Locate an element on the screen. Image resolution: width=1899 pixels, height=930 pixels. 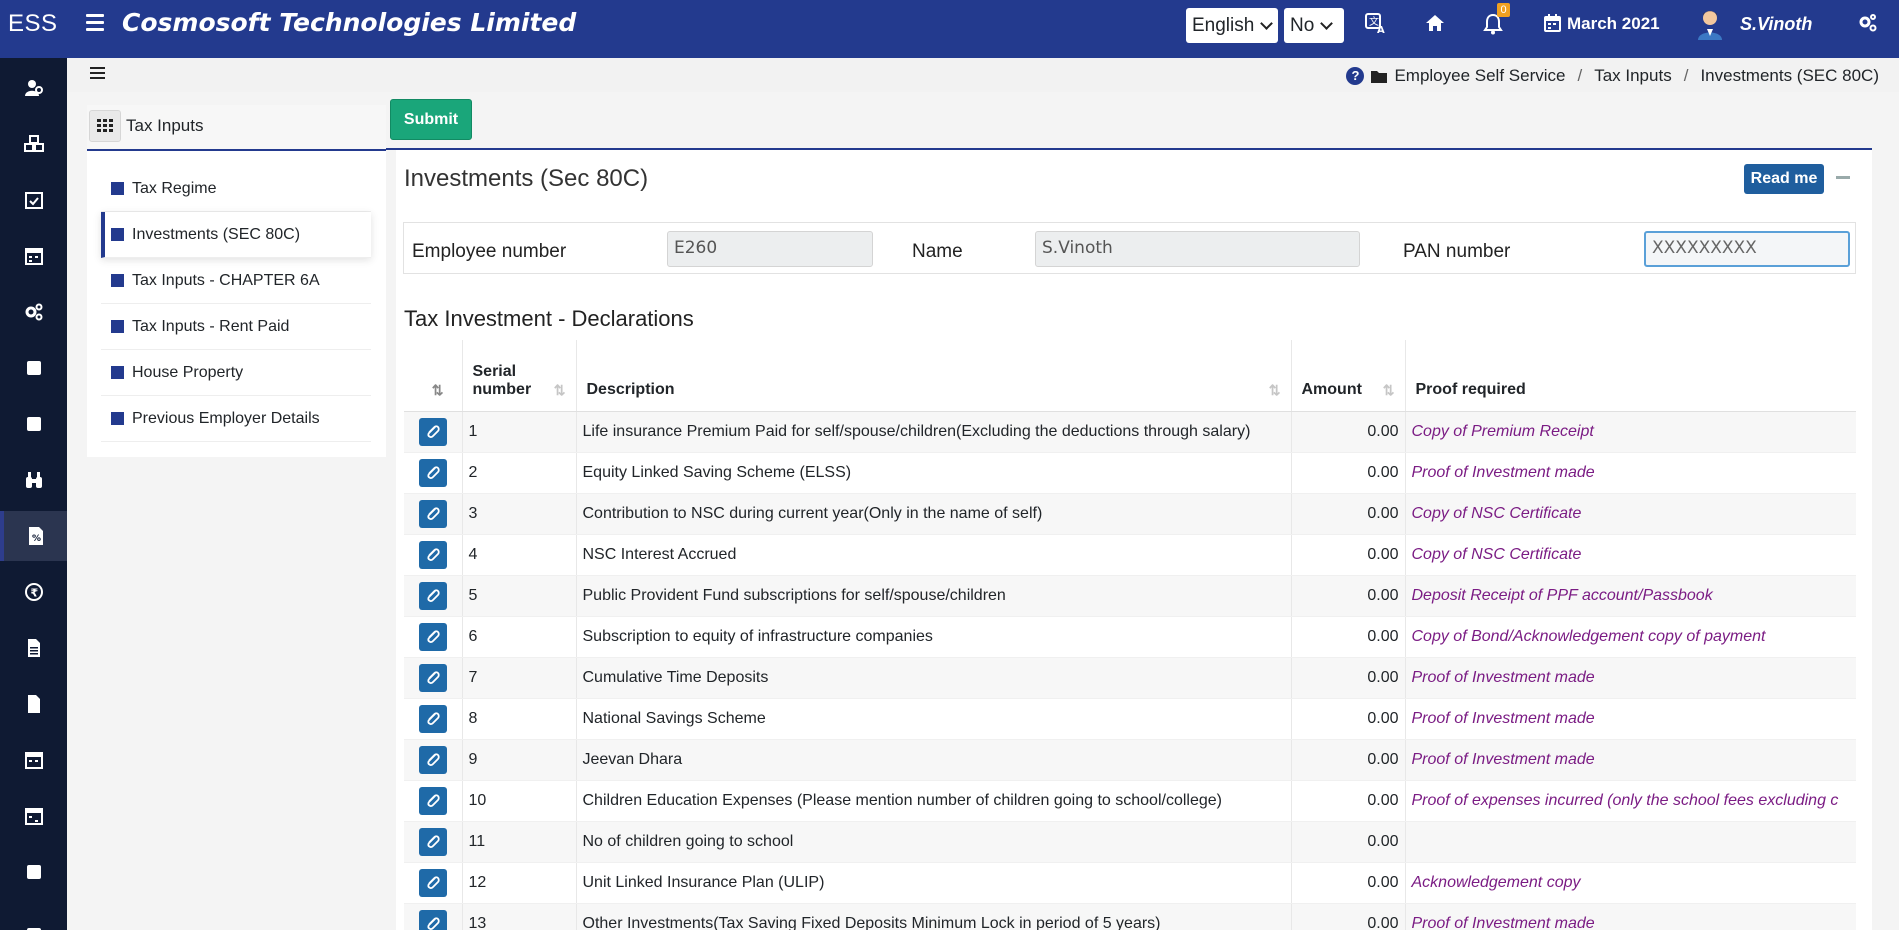
tax-file-icon: % is located at coordinates (33, 536).